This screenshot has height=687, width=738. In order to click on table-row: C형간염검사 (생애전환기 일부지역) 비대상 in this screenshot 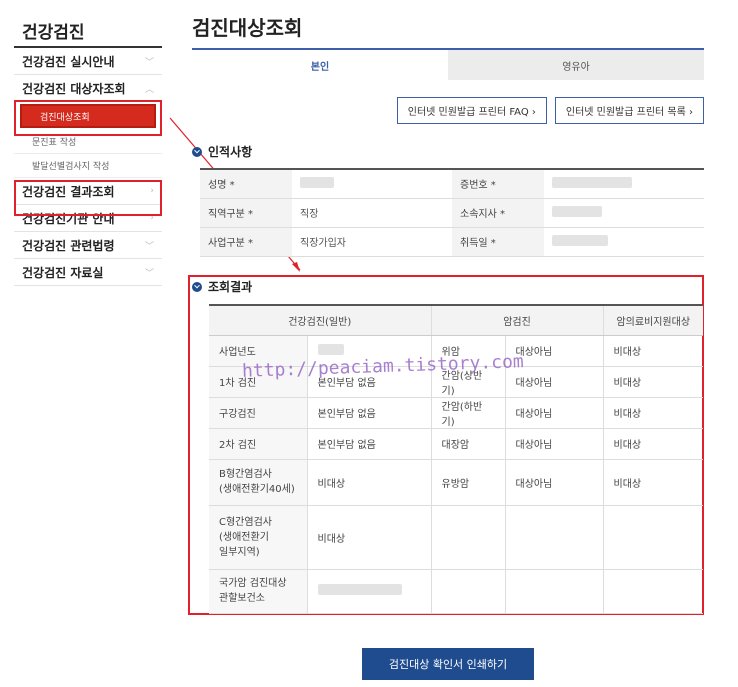, I will do `click(456, 537)`.